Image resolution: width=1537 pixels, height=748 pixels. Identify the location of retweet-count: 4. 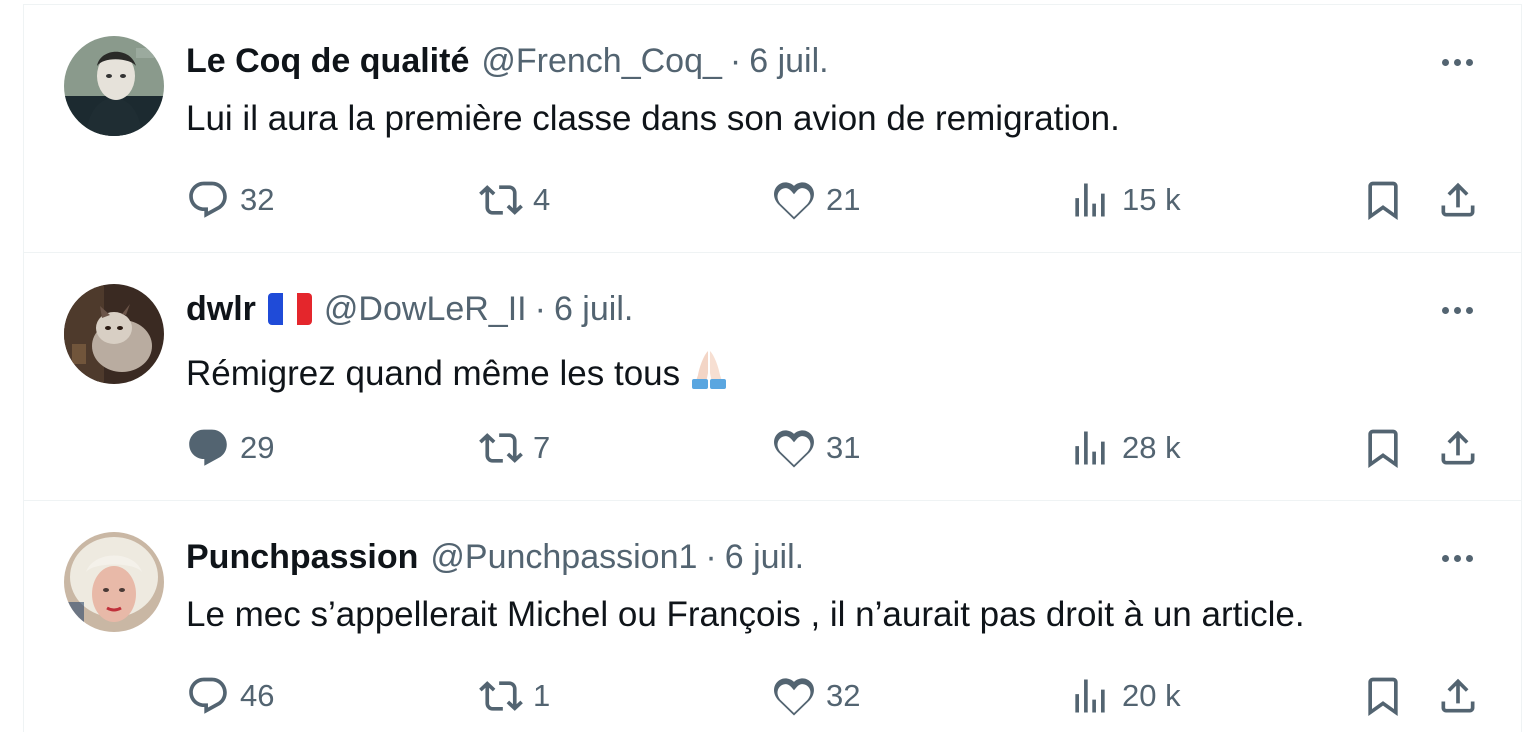
(542, 199).